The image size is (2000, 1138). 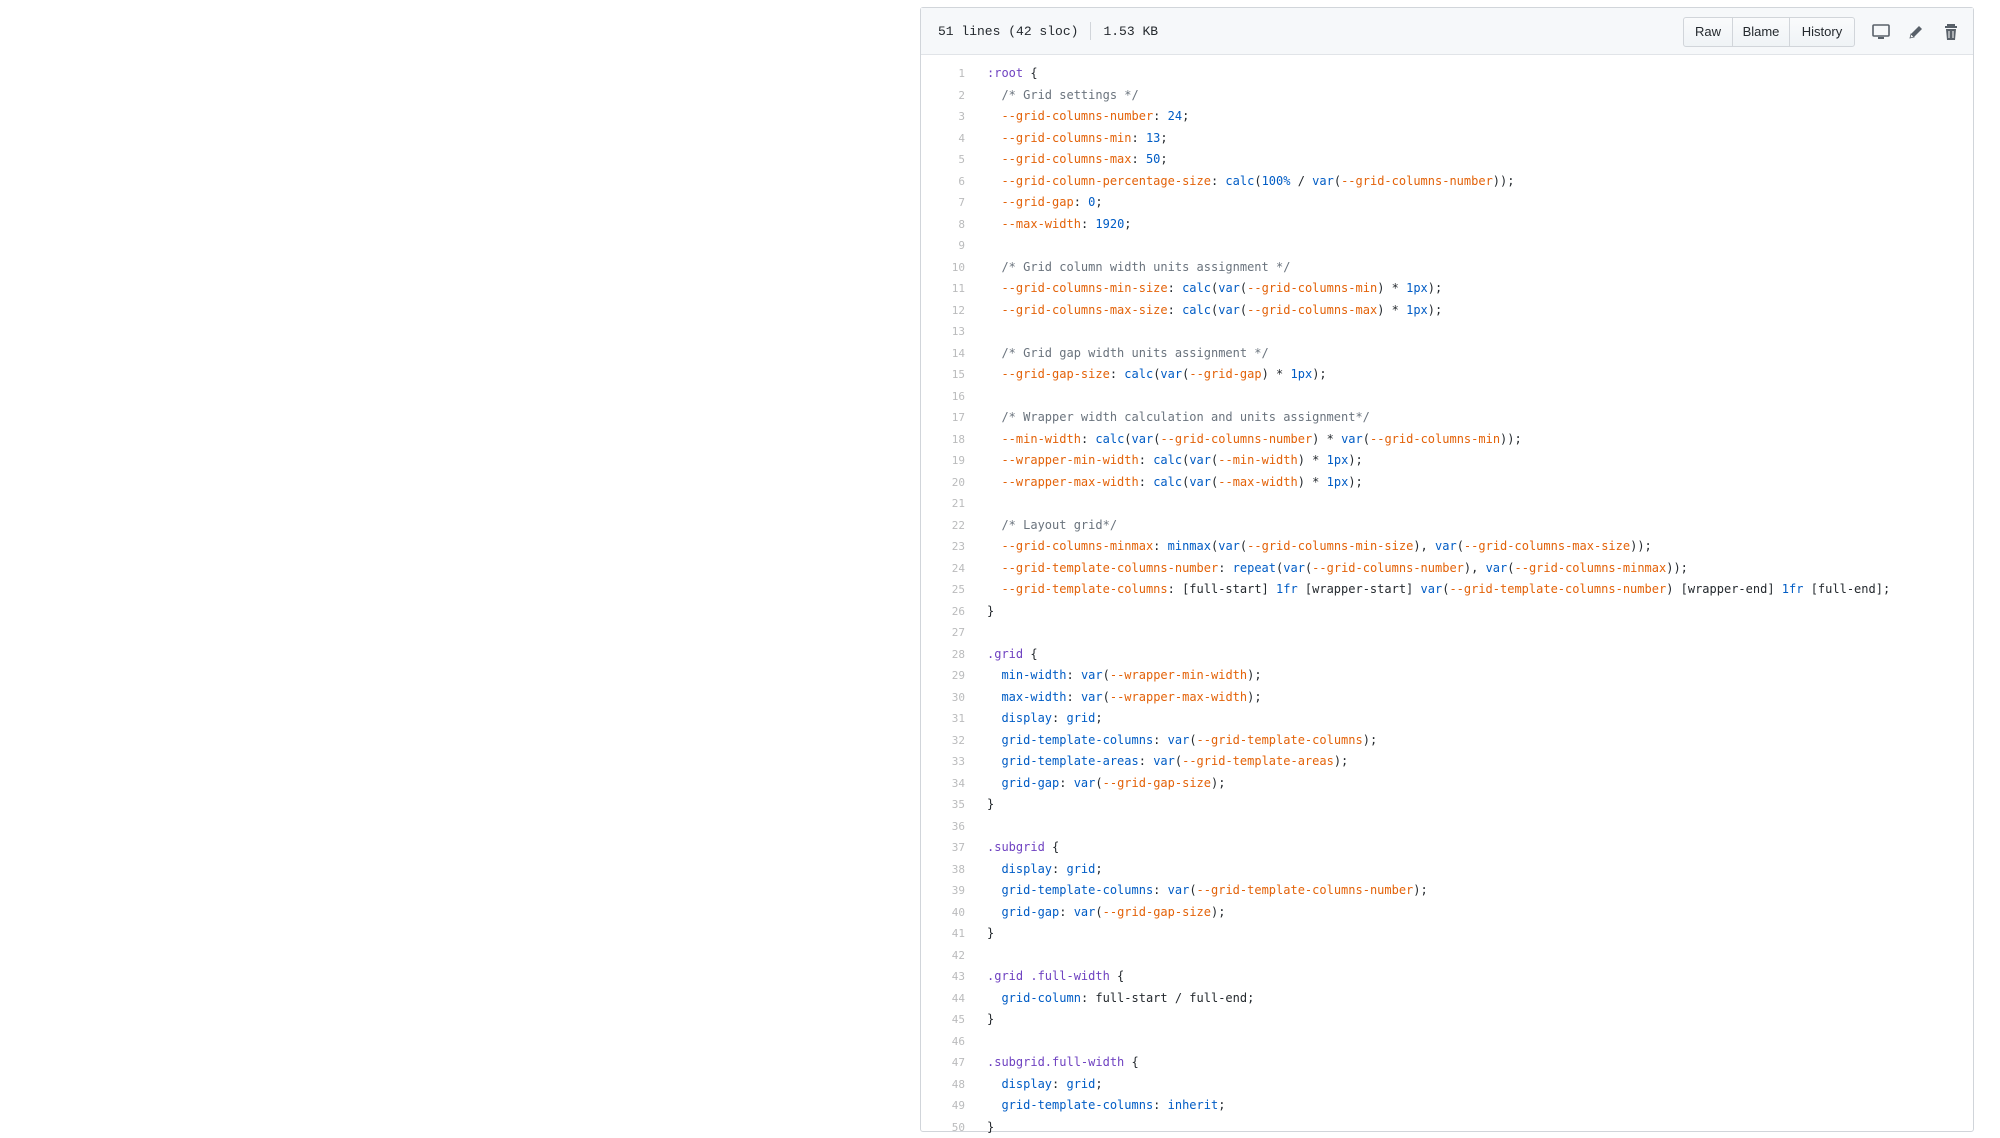 I want to click on line-number: 22, so click(x=943, y=526).